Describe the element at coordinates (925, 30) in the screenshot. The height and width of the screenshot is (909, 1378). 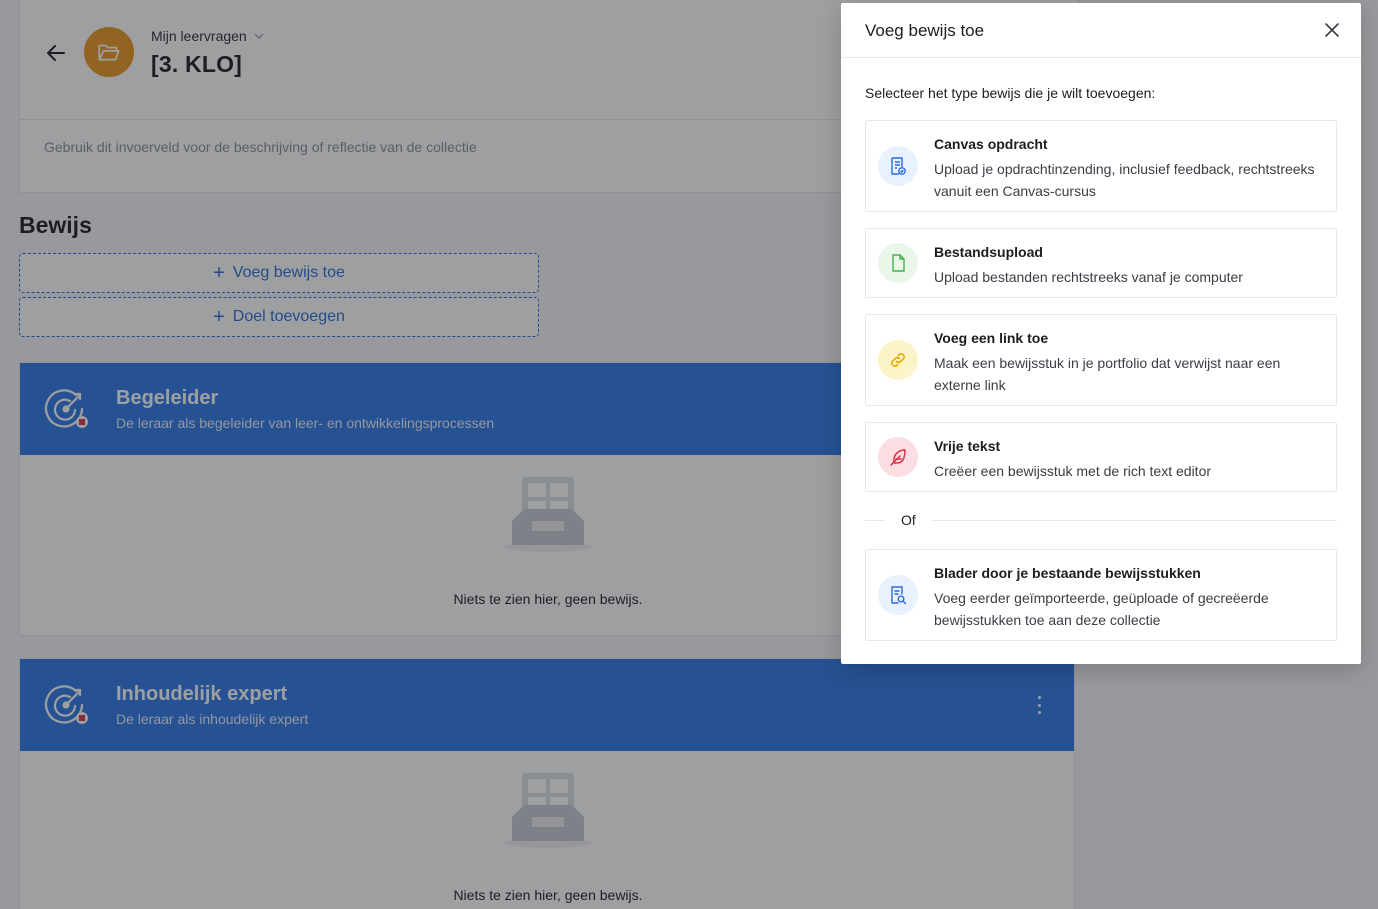
I see `modal-title: Voeg bewijs toe` at that location.